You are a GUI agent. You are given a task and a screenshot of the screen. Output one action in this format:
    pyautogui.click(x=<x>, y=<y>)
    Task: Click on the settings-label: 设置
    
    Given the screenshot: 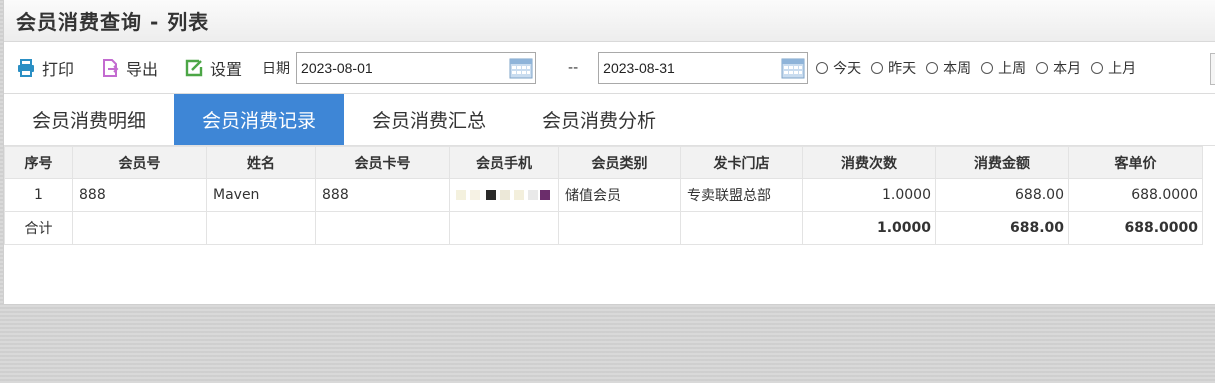 What is the action you would take?
    pyautogui.click(x=226, y=69)
    